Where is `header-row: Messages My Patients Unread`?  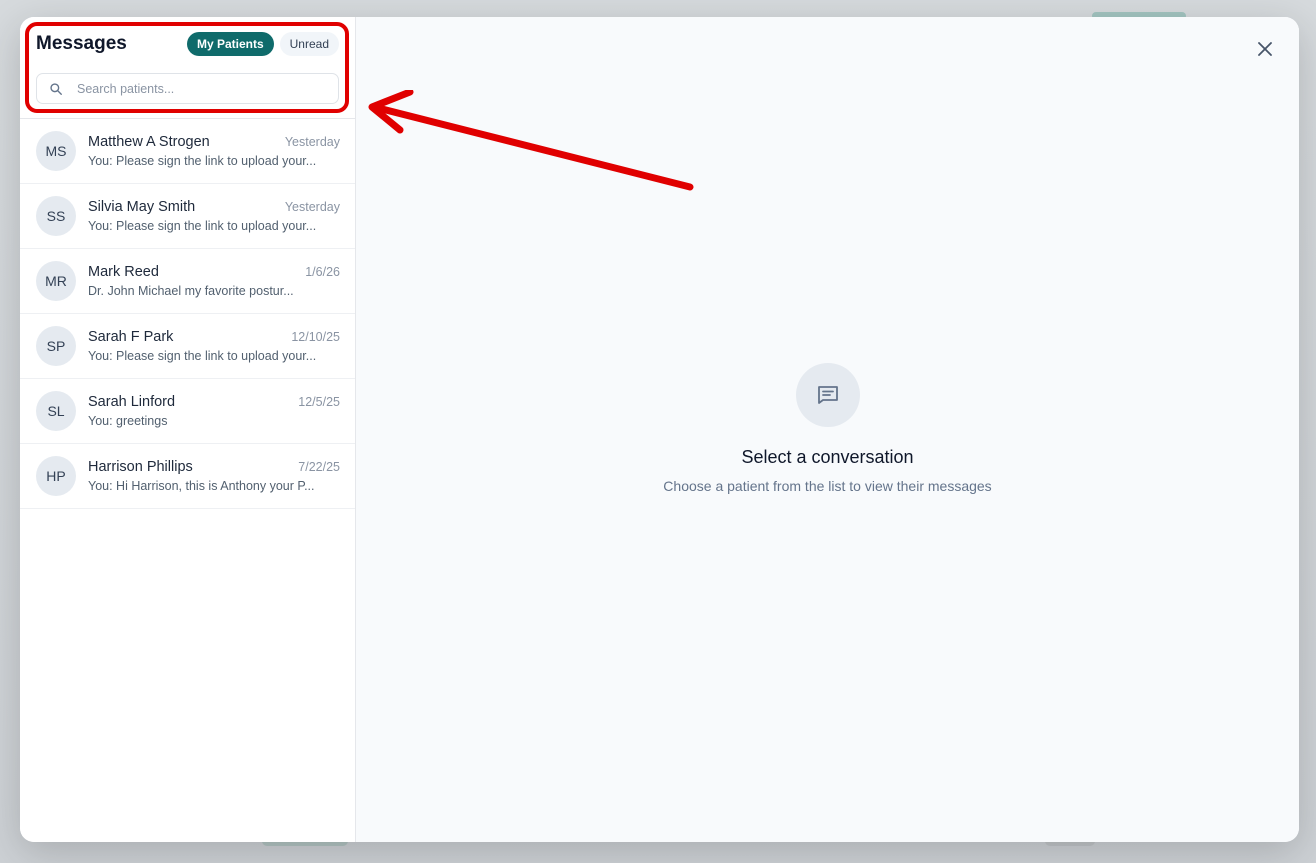
header-row: Messages My Patients Unread is located at coordinates (187, 44).